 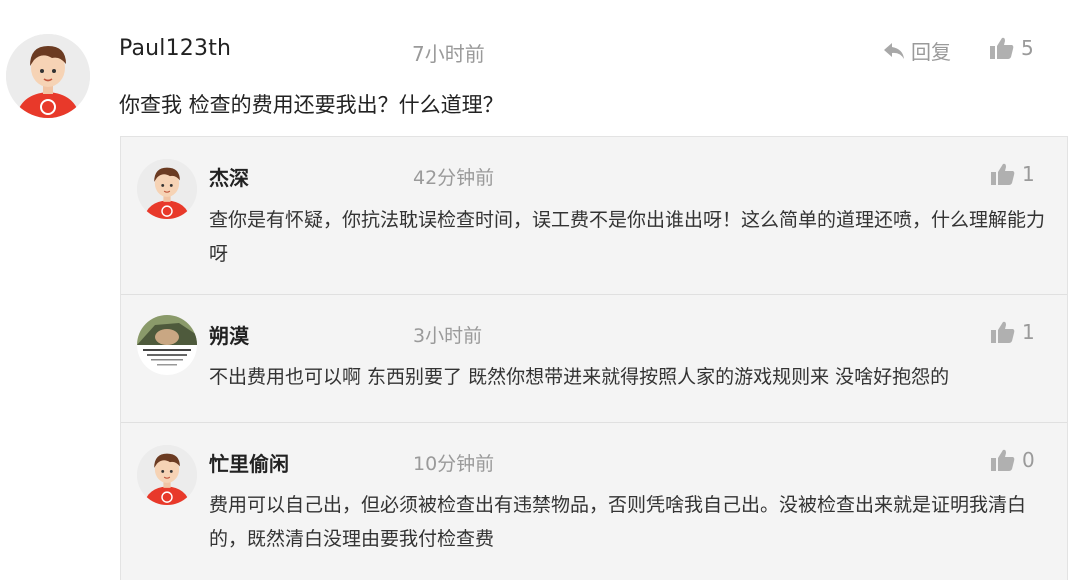 What do you see at coordinates (894, 50) in the screenshot?
I see `reply-arrow-icon` at bounding box center [894, 50].